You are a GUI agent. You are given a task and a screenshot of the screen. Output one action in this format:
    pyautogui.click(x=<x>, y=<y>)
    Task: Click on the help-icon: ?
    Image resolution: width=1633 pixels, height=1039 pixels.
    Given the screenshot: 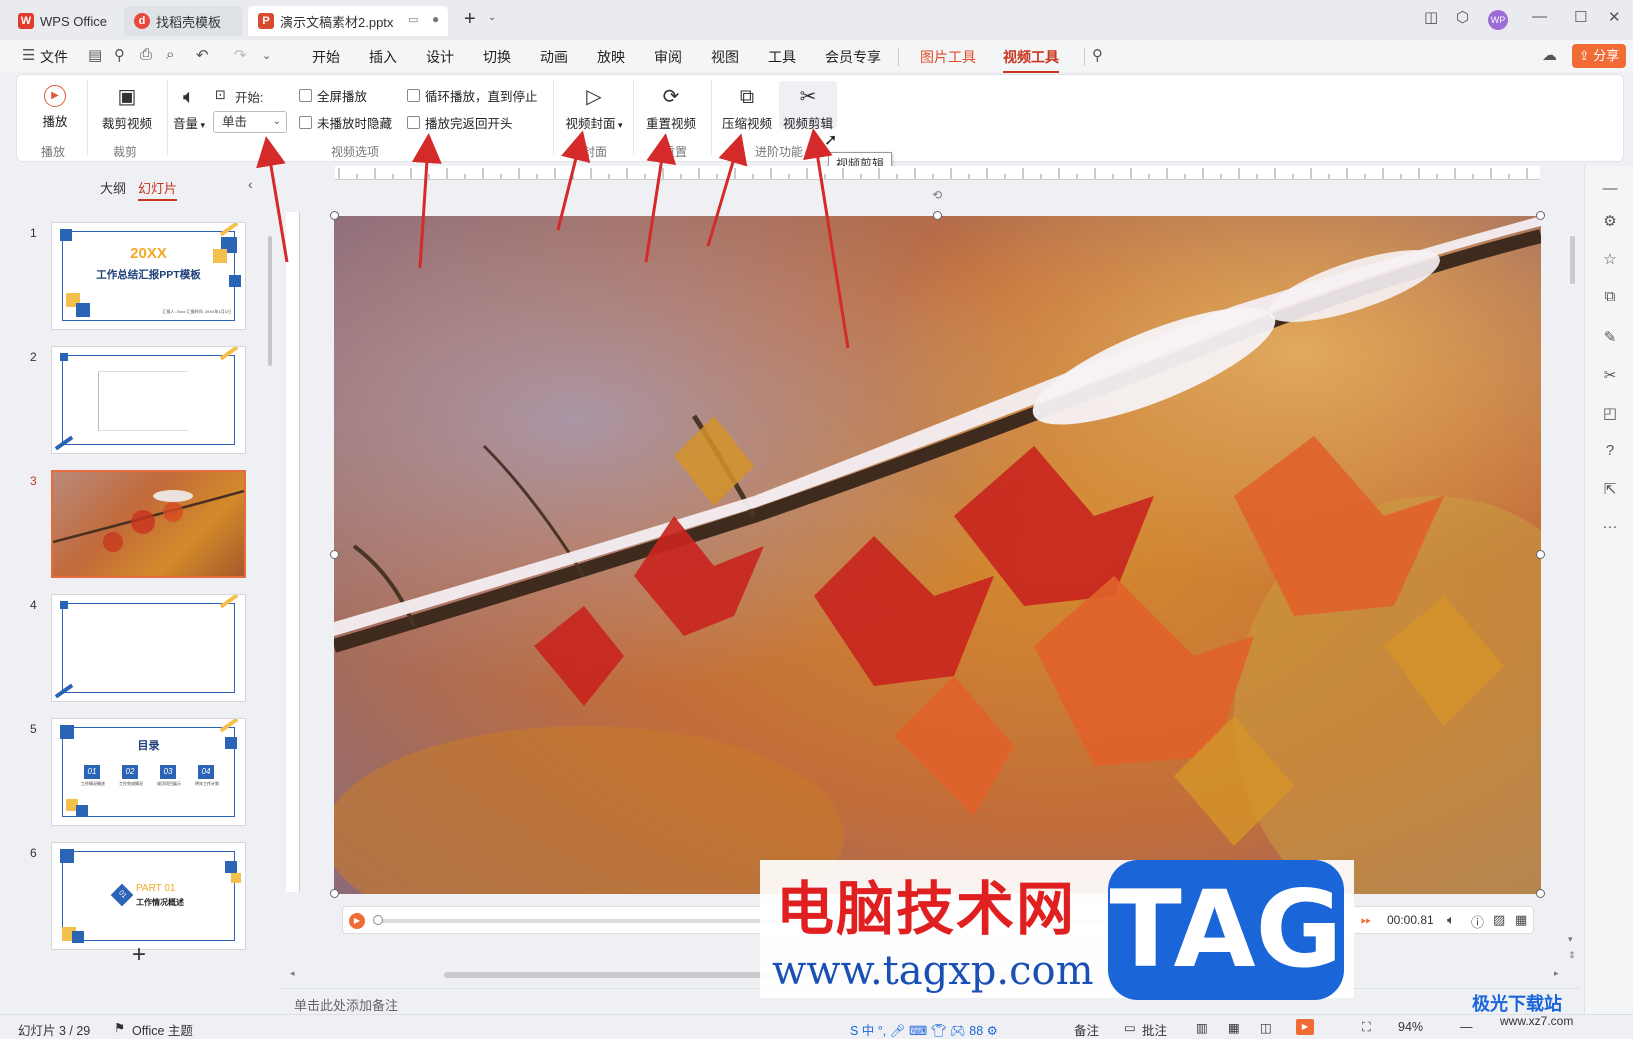 What is the action you would take?
    pyautogui.click(x=1610, y=450)
    